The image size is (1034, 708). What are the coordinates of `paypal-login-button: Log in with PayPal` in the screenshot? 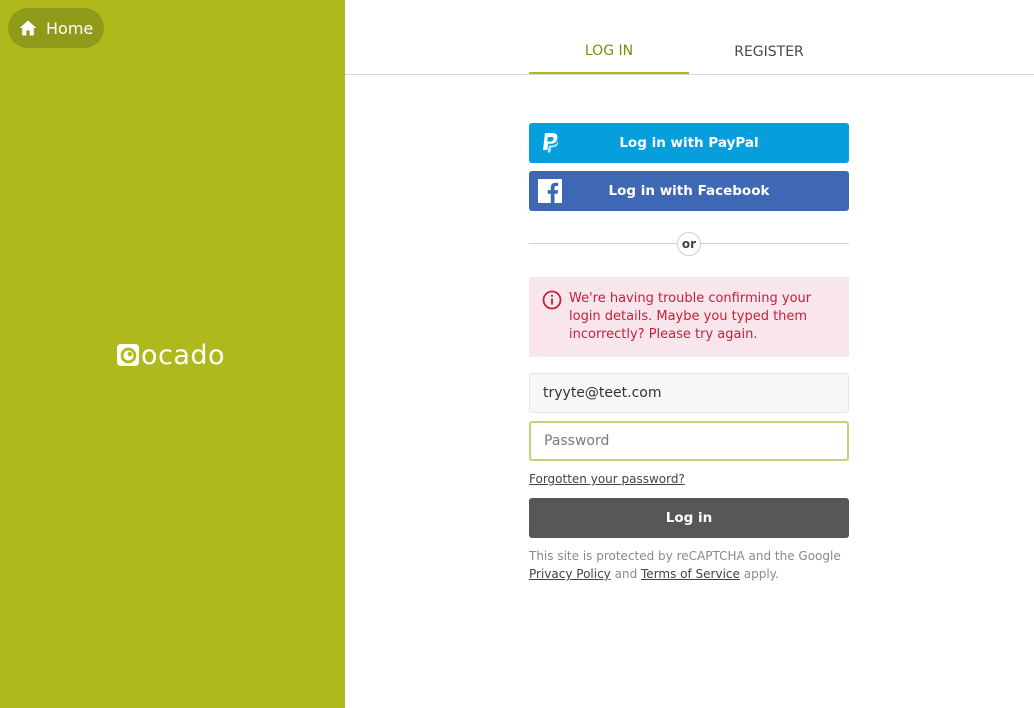 It's located at (689, 143).